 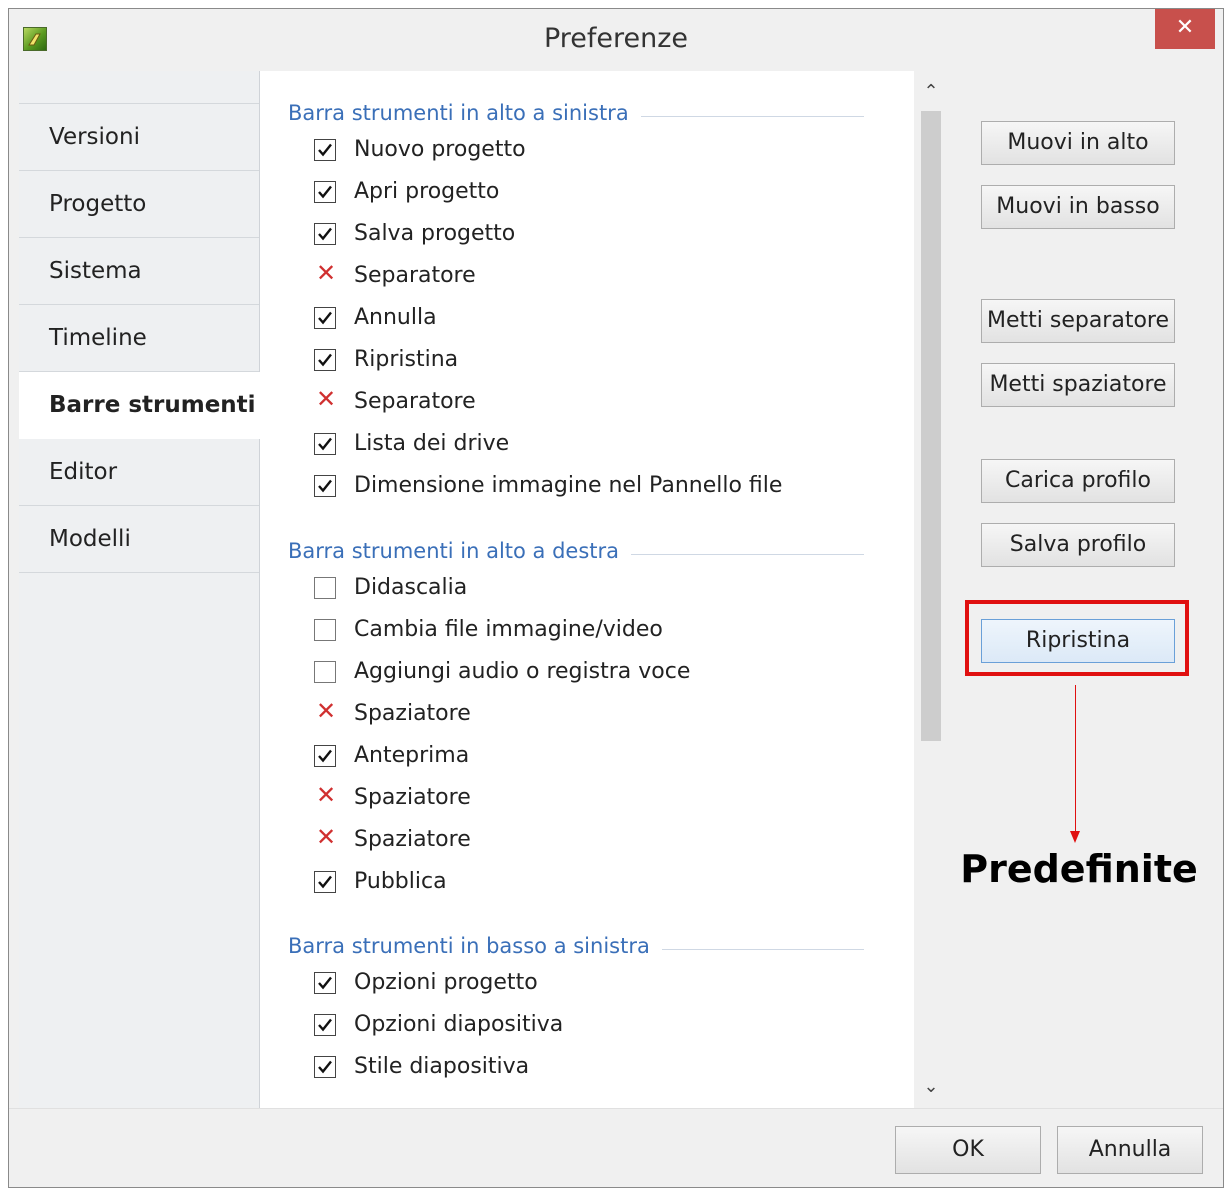 I want to click on list-item-label: Cambia file immagine/video, so click(x=508, y=629).